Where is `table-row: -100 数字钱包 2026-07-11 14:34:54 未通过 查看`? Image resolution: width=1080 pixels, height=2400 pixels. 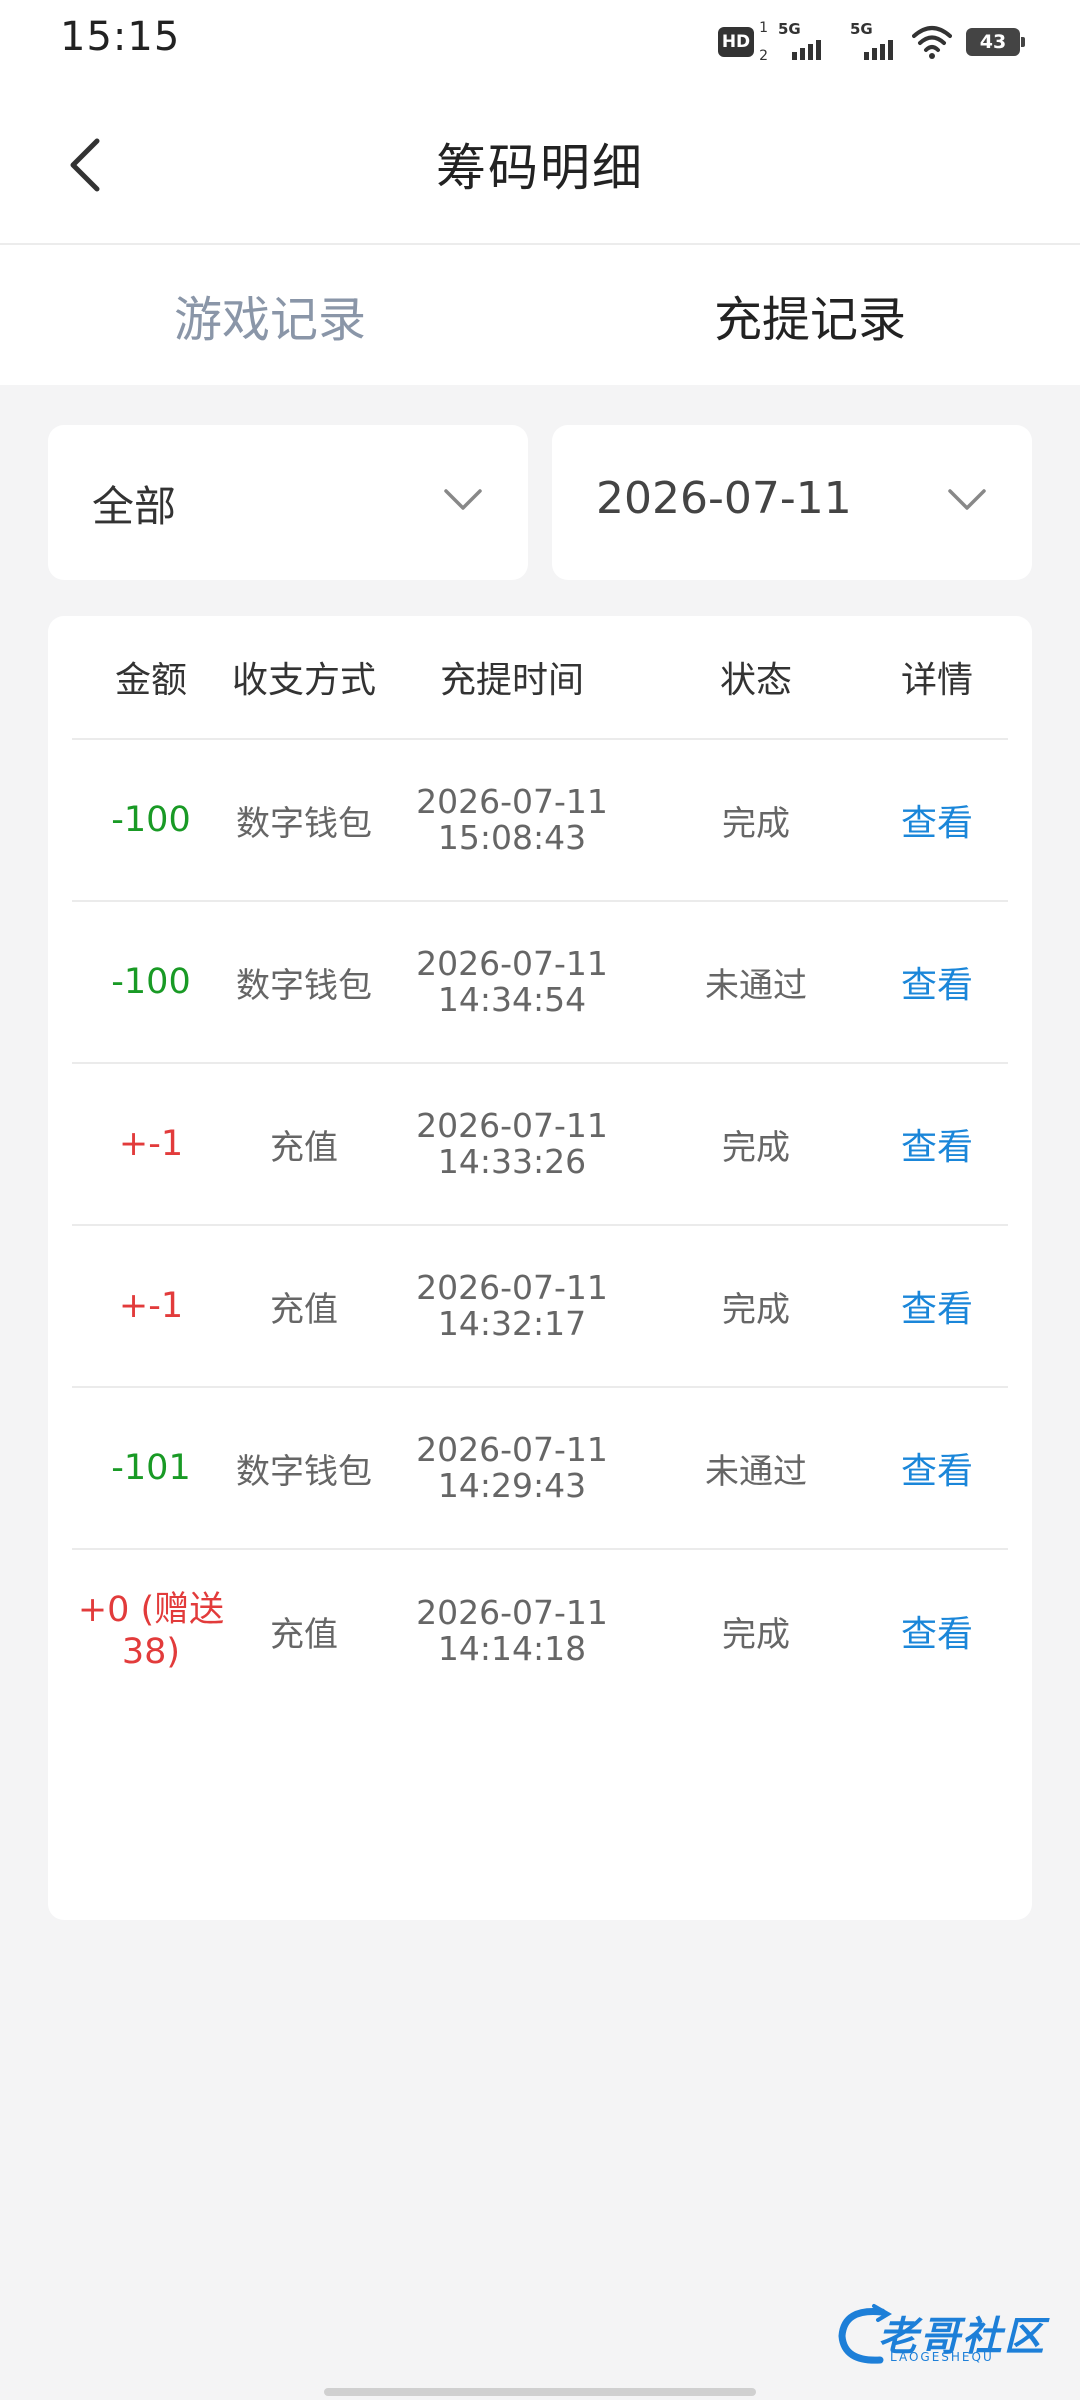
table-row: -100 数字钱包 2026-07-11 14:34:54 未通过 查看 is located at coordinates (540, 983).